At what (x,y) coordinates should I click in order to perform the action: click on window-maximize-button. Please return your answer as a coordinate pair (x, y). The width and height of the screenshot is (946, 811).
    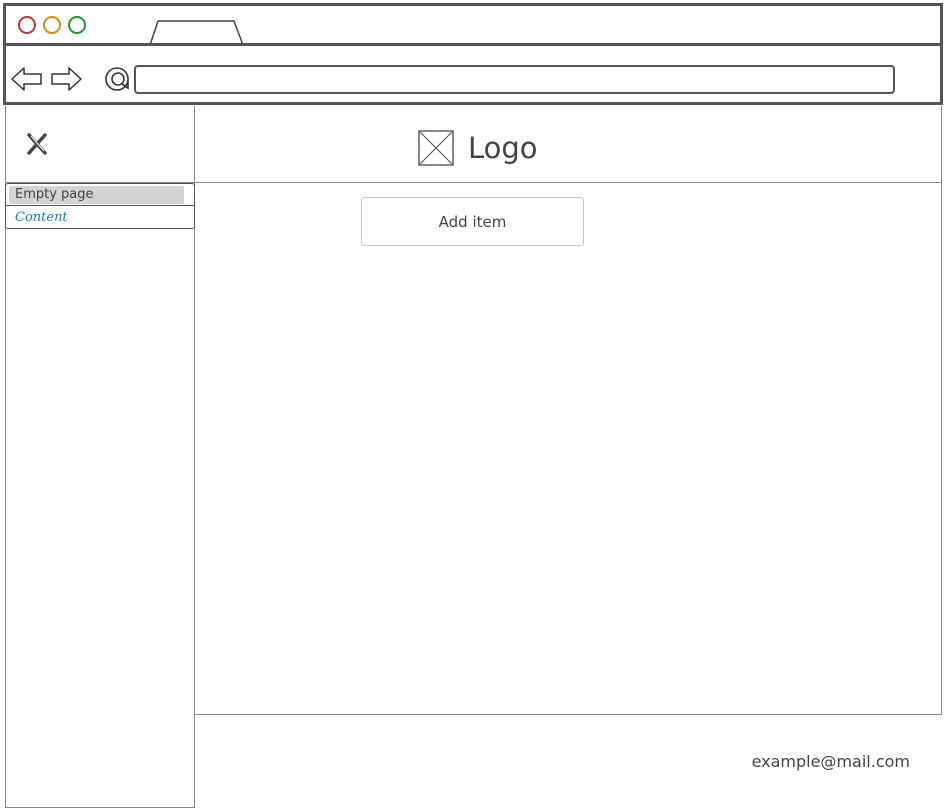
    Looking at the image, I should click on (77, 25).